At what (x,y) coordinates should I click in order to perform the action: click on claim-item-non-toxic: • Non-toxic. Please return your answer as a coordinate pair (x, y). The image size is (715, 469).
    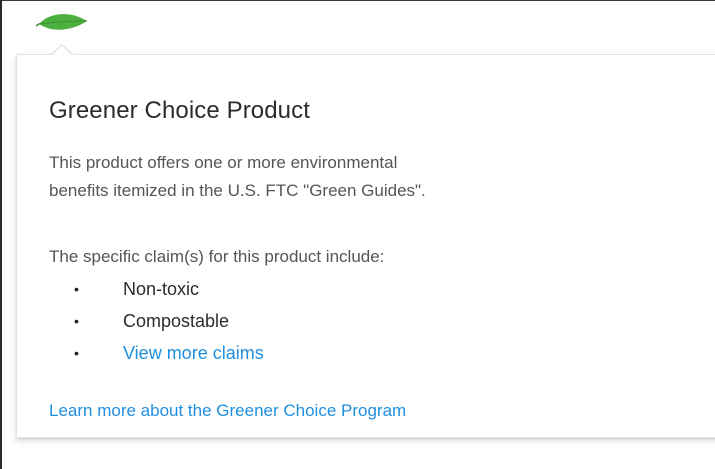
    Looking at the image, I should click on (156, 289).